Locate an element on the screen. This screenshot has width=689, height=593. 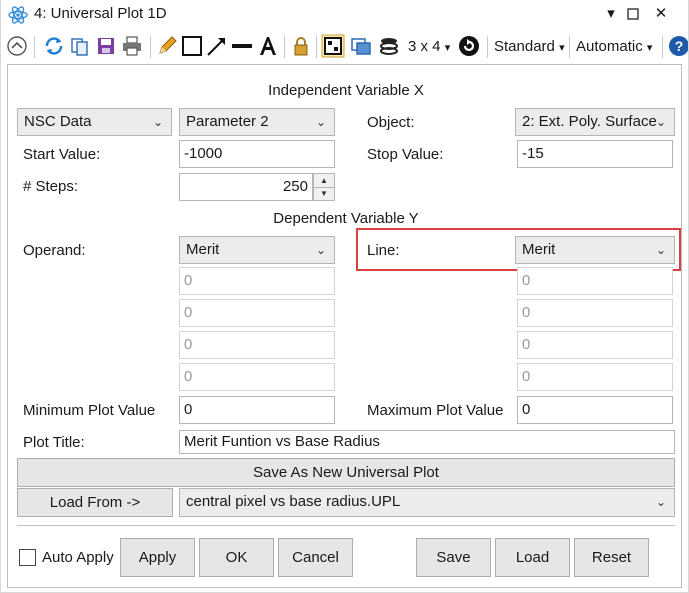
steps-stepper: ▲ ▼ is located at coordinates (324, 187).